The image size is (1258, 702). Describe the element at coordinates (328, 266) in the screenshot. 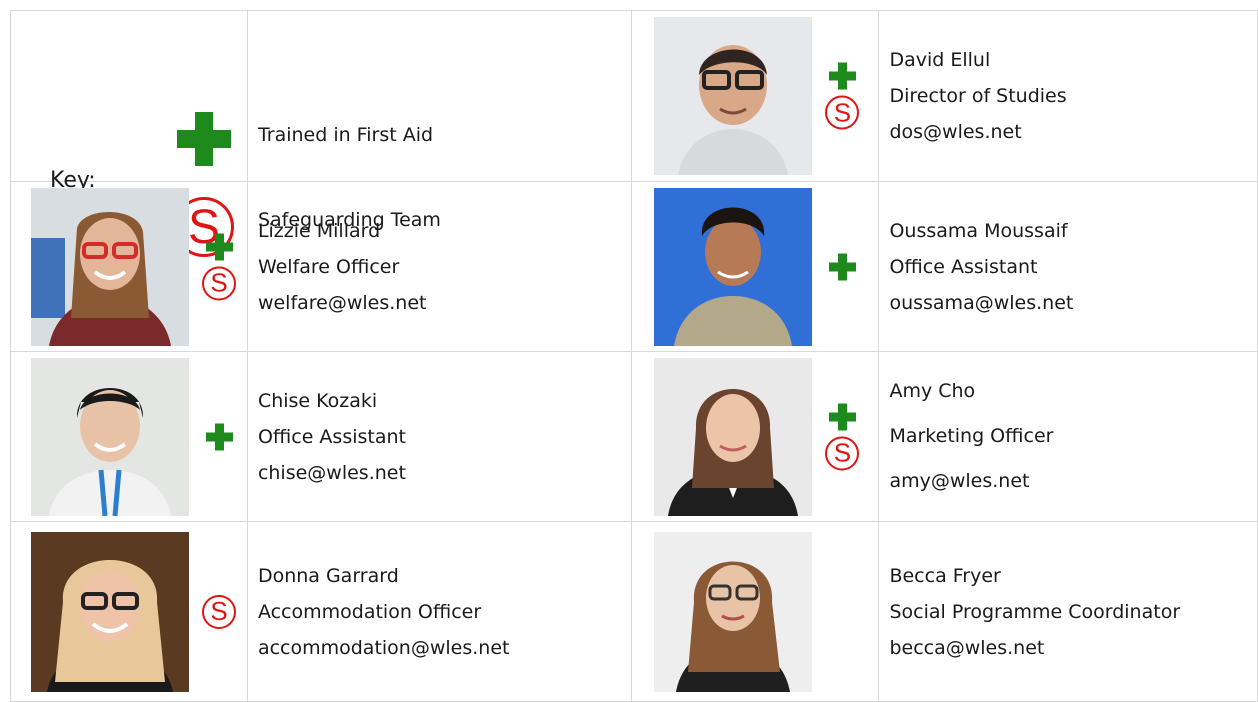

I see `staff-role: Welfare Officer` at that location.